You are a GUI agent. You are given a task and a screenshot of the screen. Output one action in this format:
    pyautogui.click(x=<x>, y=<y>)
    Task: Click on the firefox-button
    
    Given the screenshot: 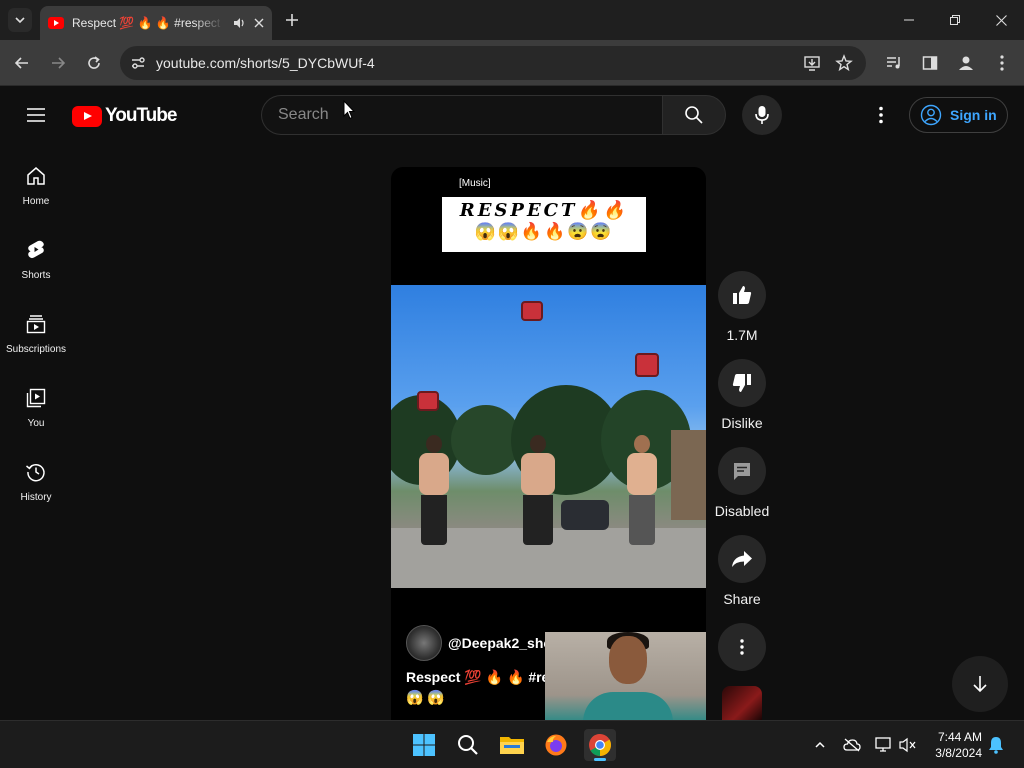 What is the action you would take?
    pyautogui.click(x=556, y=745)
    